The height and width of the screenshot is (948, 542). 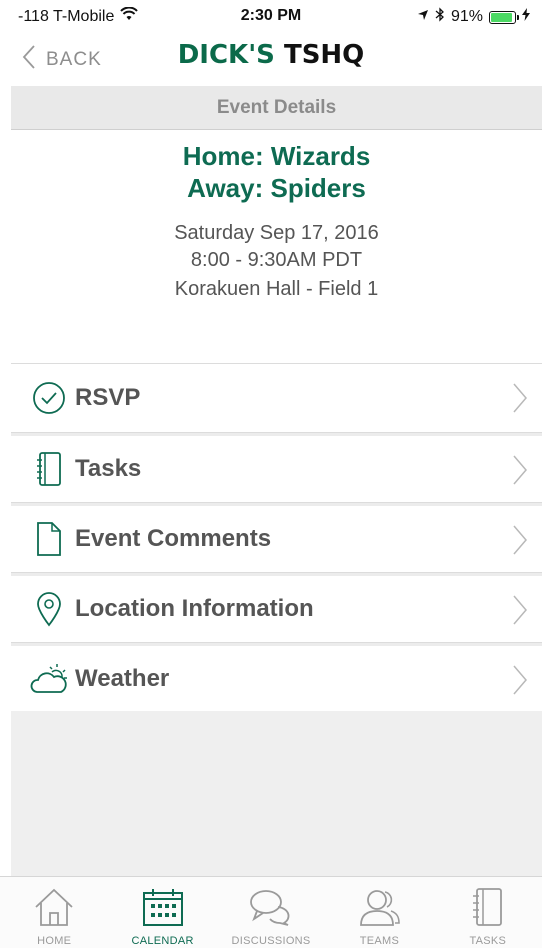 I want to click on tab-home: HOME, so click(x=54, y=912).